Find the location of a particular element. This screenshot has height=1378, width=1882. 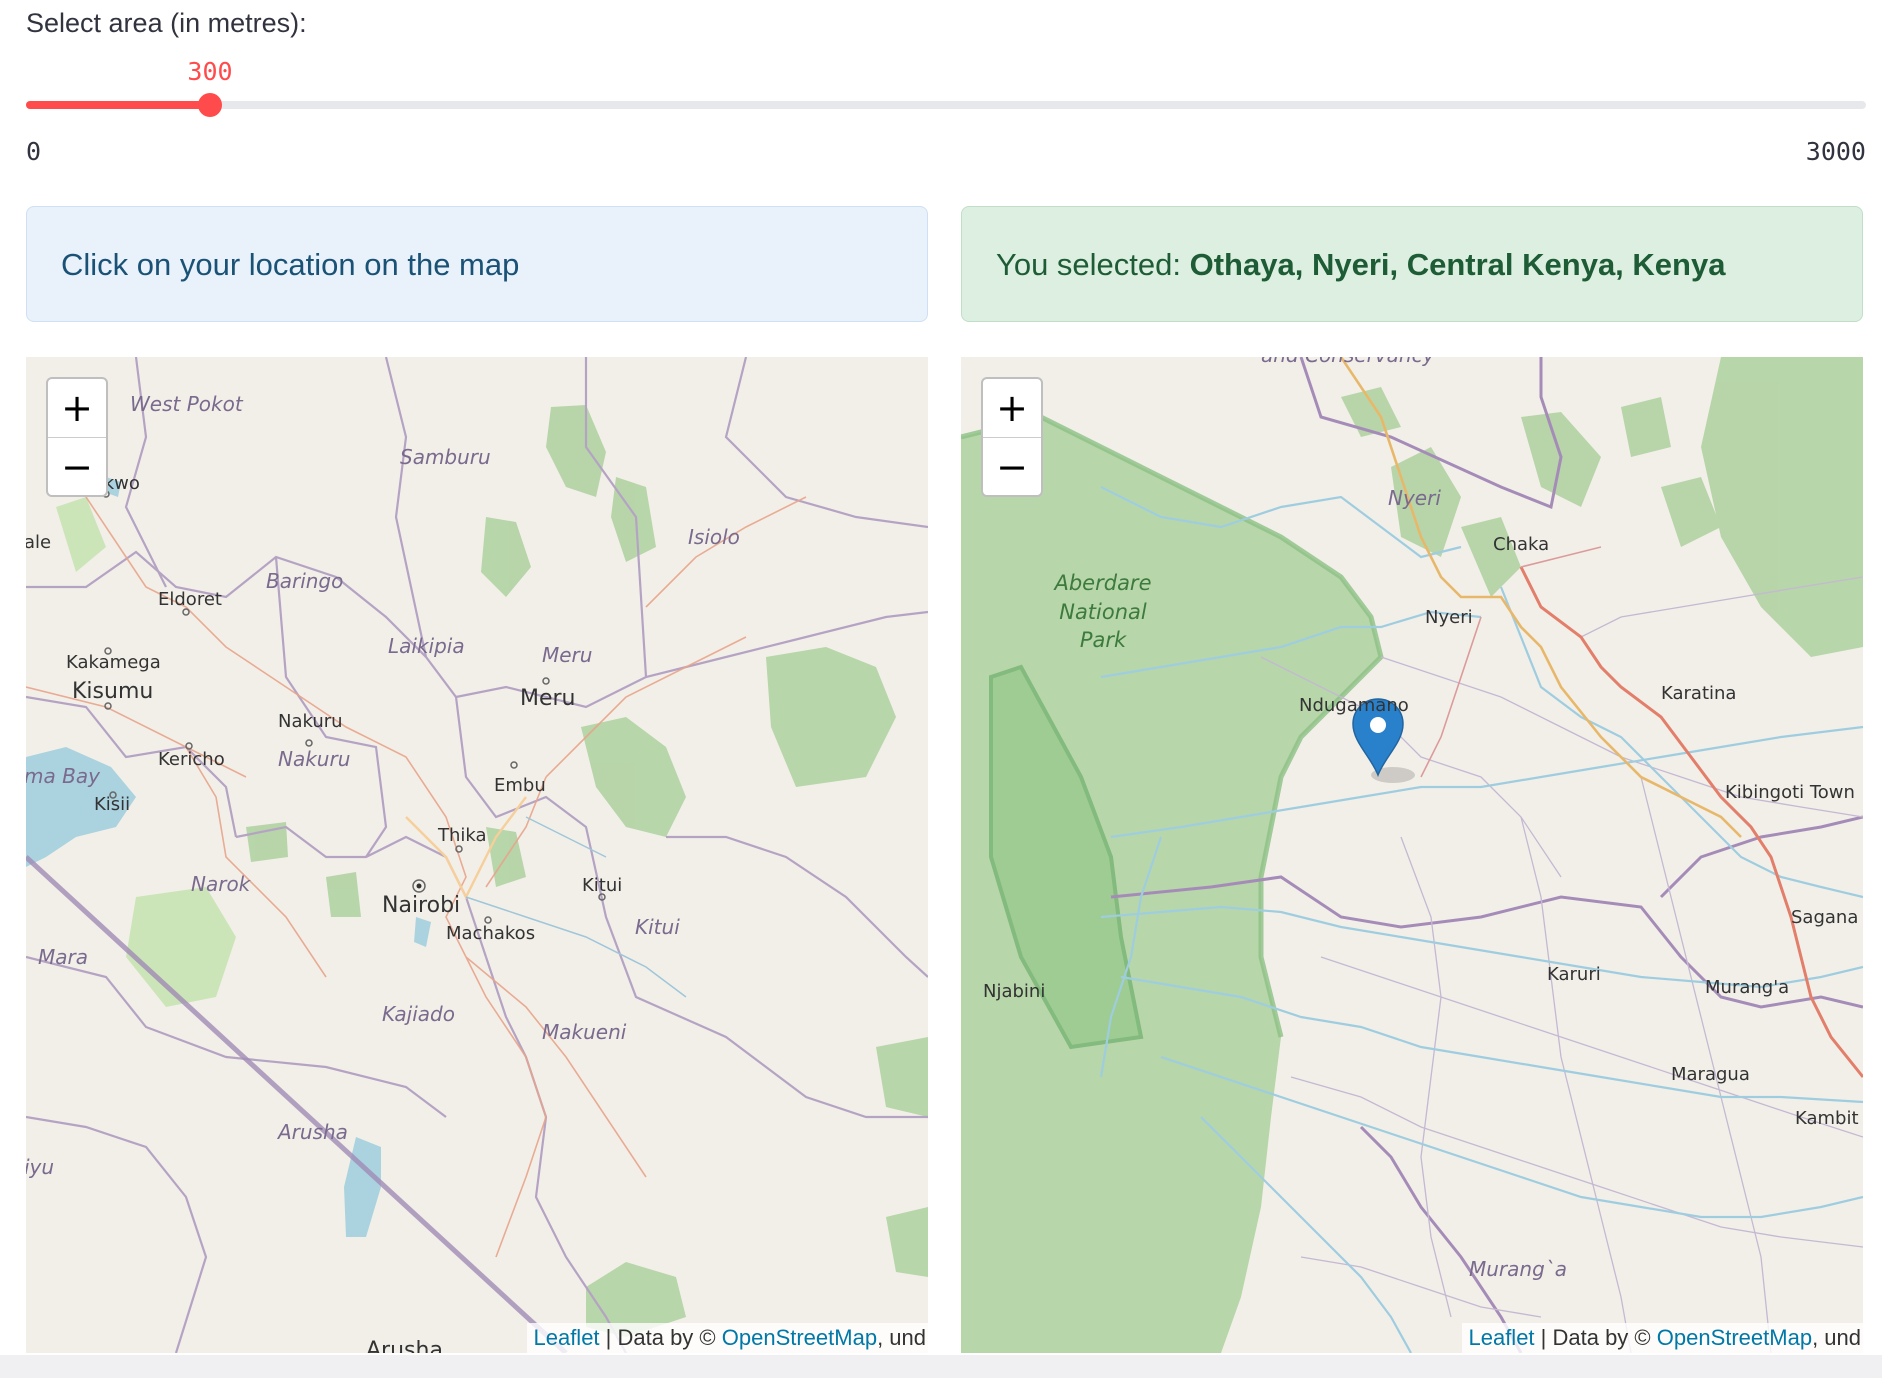

label-kitui-county: Kitui is located at coordinates (657, 927).